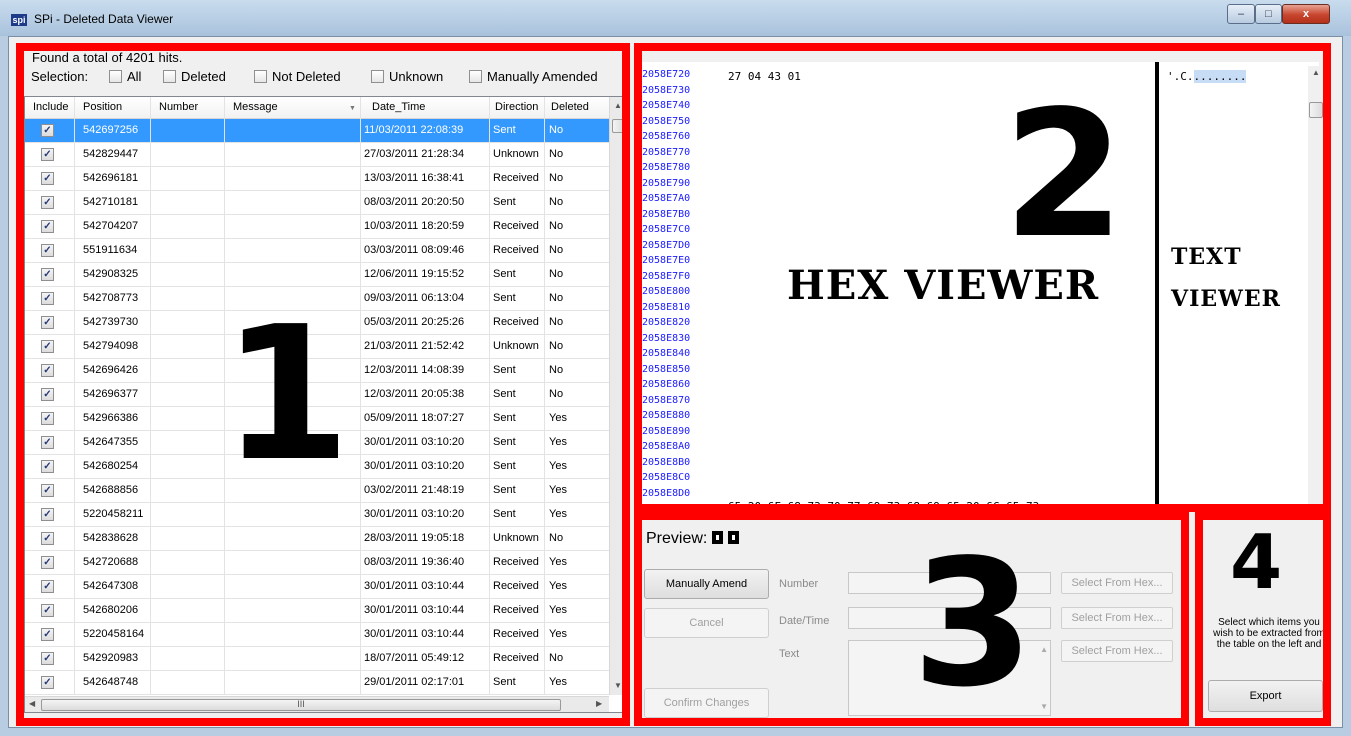 The width and height of the screenshot is (1351, 736). What do you see at coordinates (943, 285) in the screenshot?
I see `hex-viewer-caption: HEX VIEWER` at bounding box center [943, 285].